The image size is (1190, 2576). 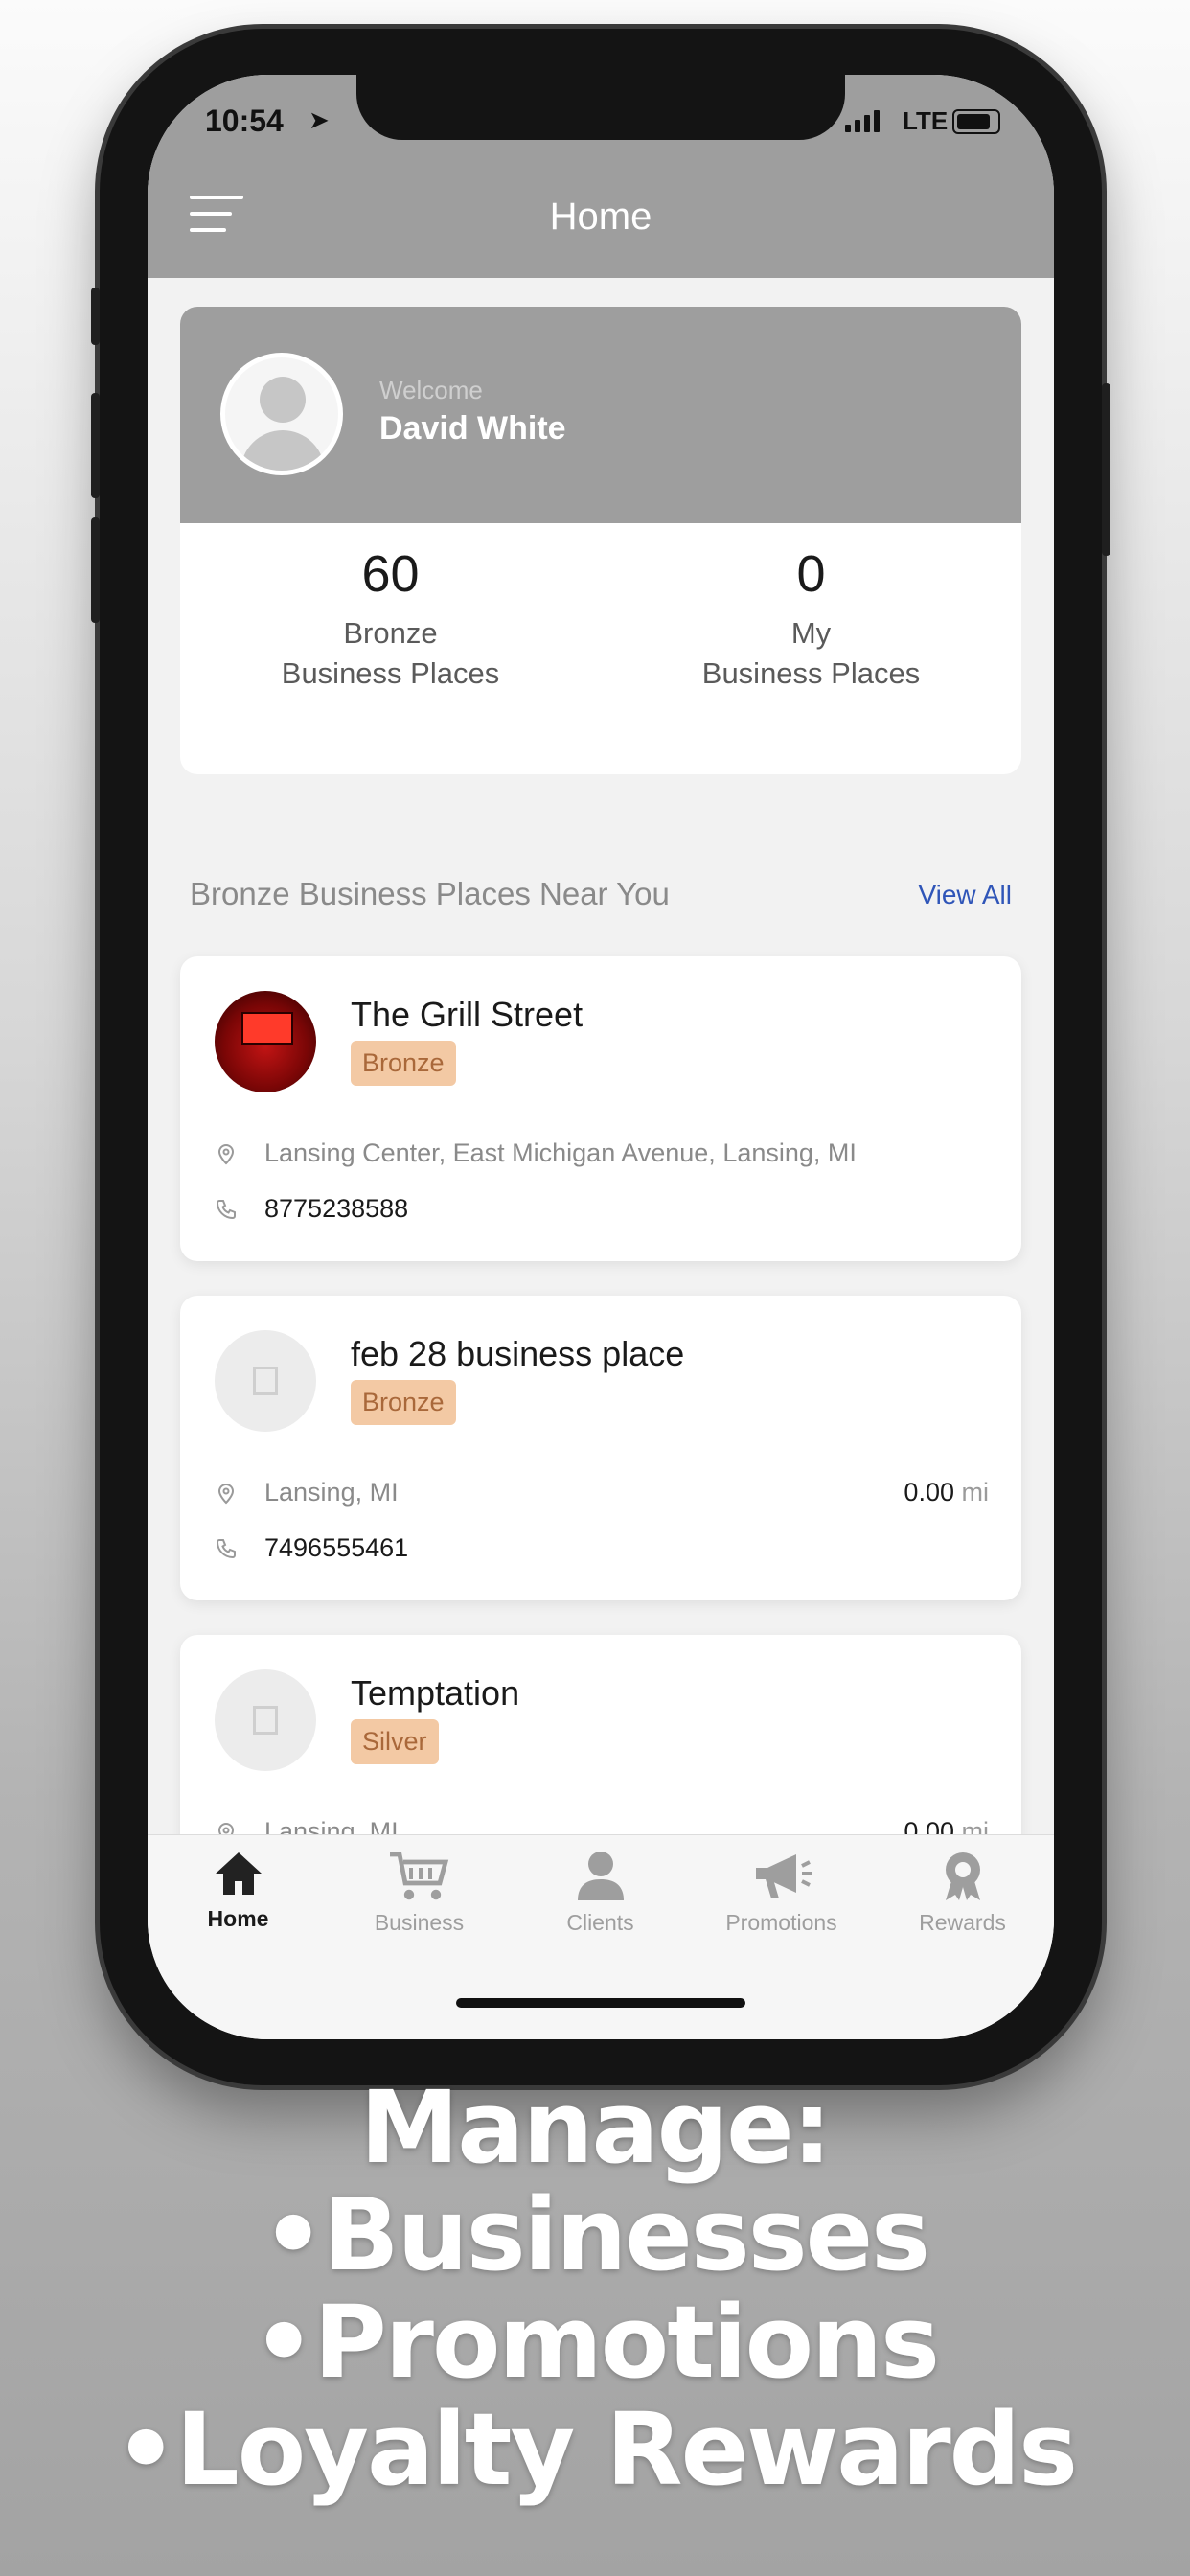 What do you see at coordinates (238, 1874) in the screenshot?
I see `home-icon` at bounding box center [238, 1874].